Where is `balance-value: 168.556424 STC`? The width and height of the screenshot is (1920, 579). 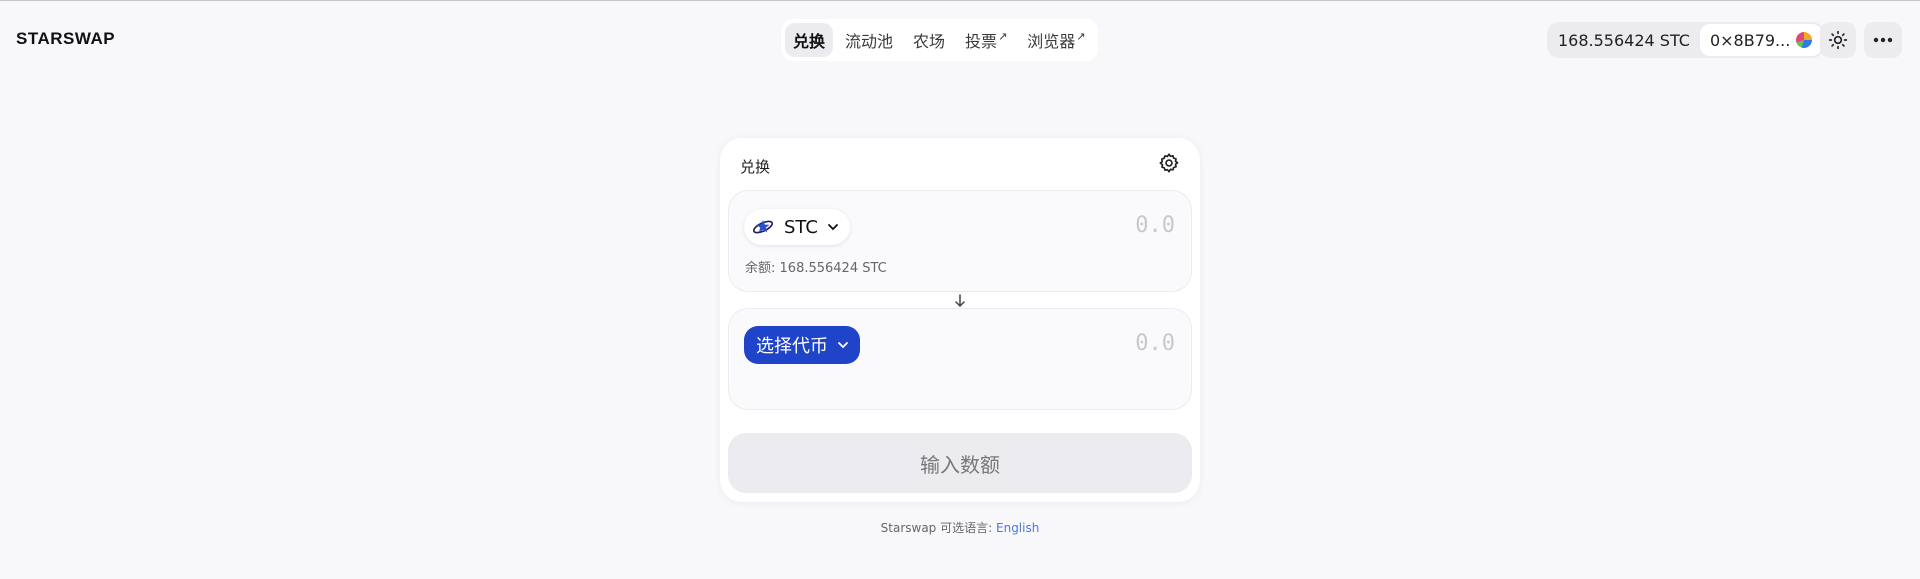 balance-value: 168.556424 STC is located at coordinates (833, 268).